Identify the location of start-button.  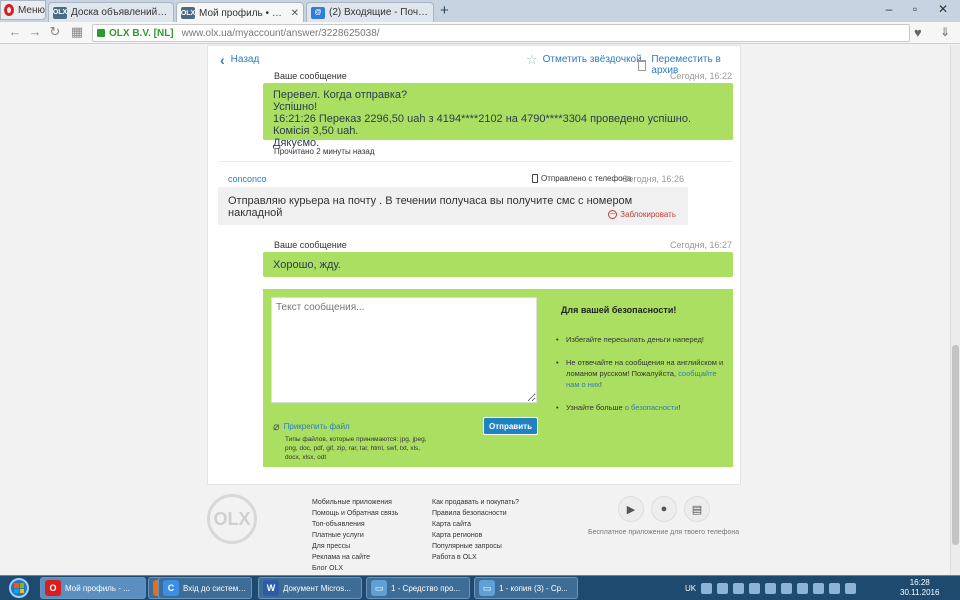
(19, 588).